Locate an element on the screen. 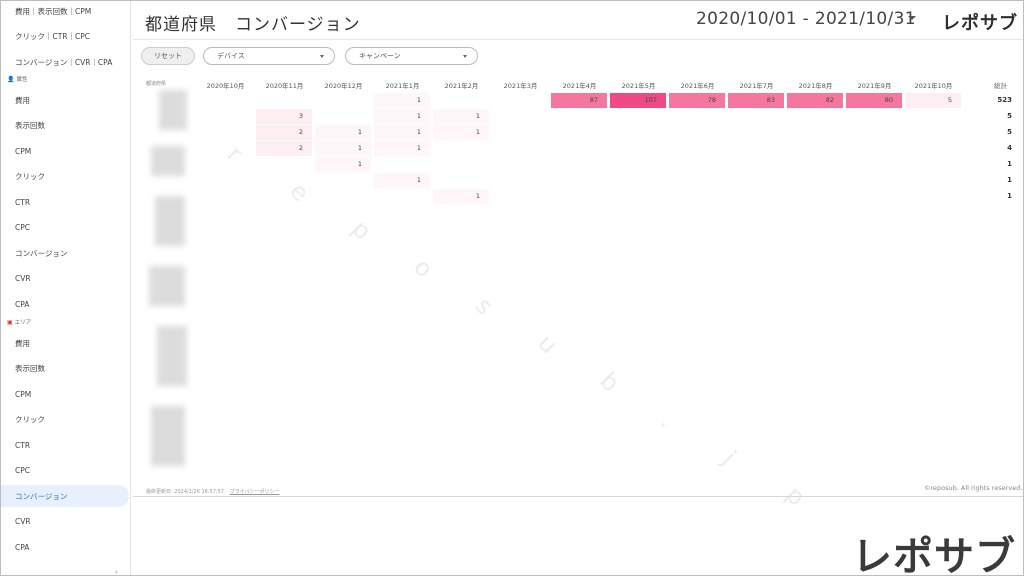 This screenshot has height=582, width=1024. table-cell: 78 is located at coordinates (697, 100).